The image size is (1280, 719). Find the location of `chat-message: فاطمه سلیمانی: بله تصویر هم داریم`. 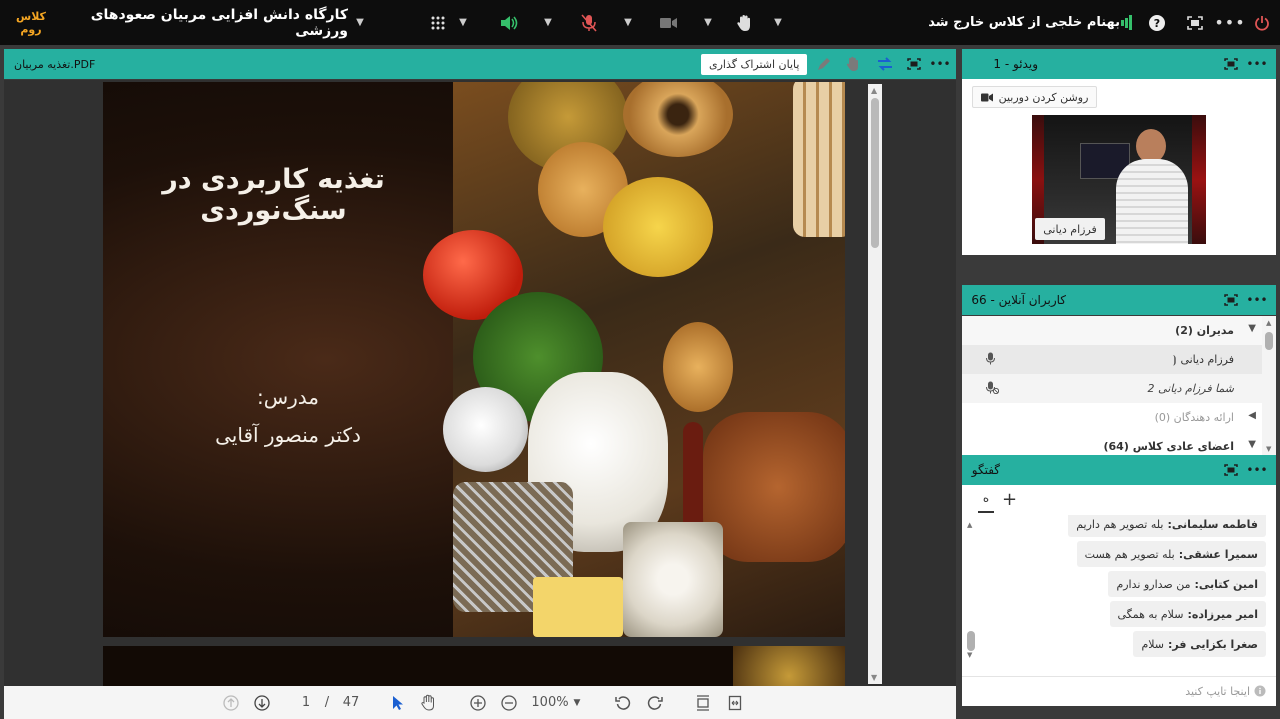

chat-message: فاطمه سلیمانی: بله تصویر هم داریم is located at coordinates (1167, 526).